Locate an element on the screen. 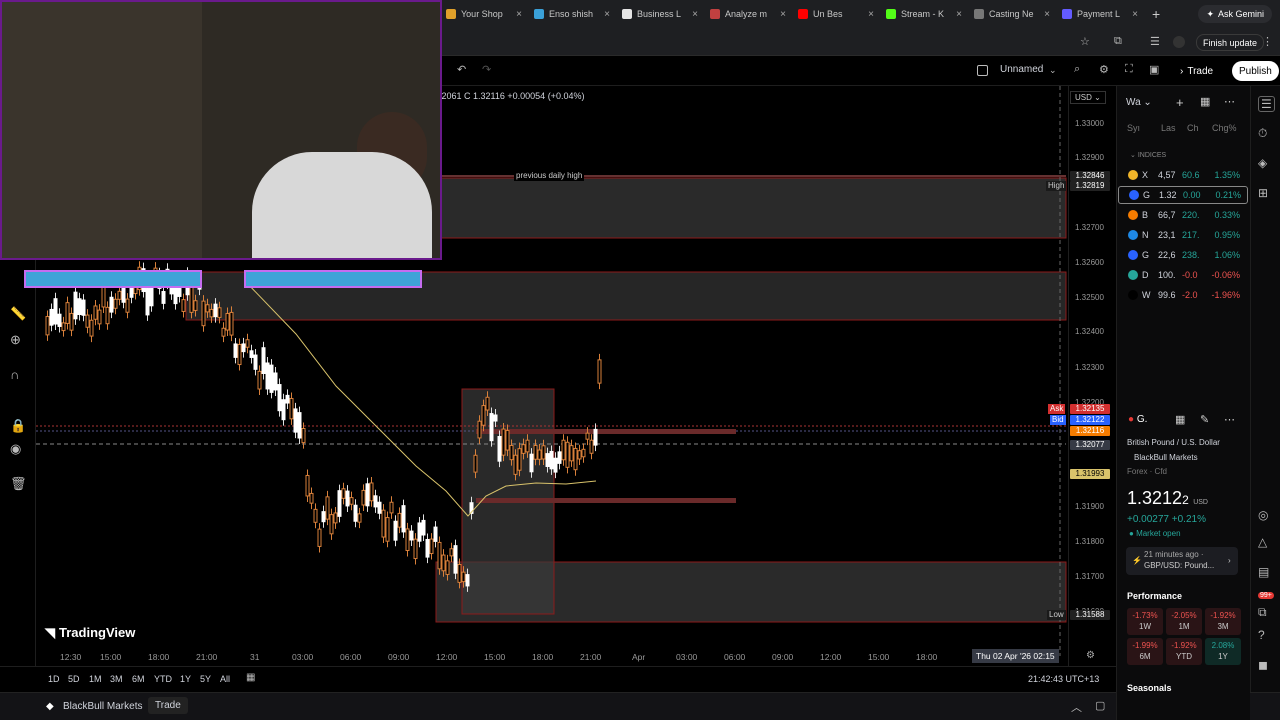 This screenshot has width=1280, height=720. new-tab-button: + is located at coordinates (1156, 14).